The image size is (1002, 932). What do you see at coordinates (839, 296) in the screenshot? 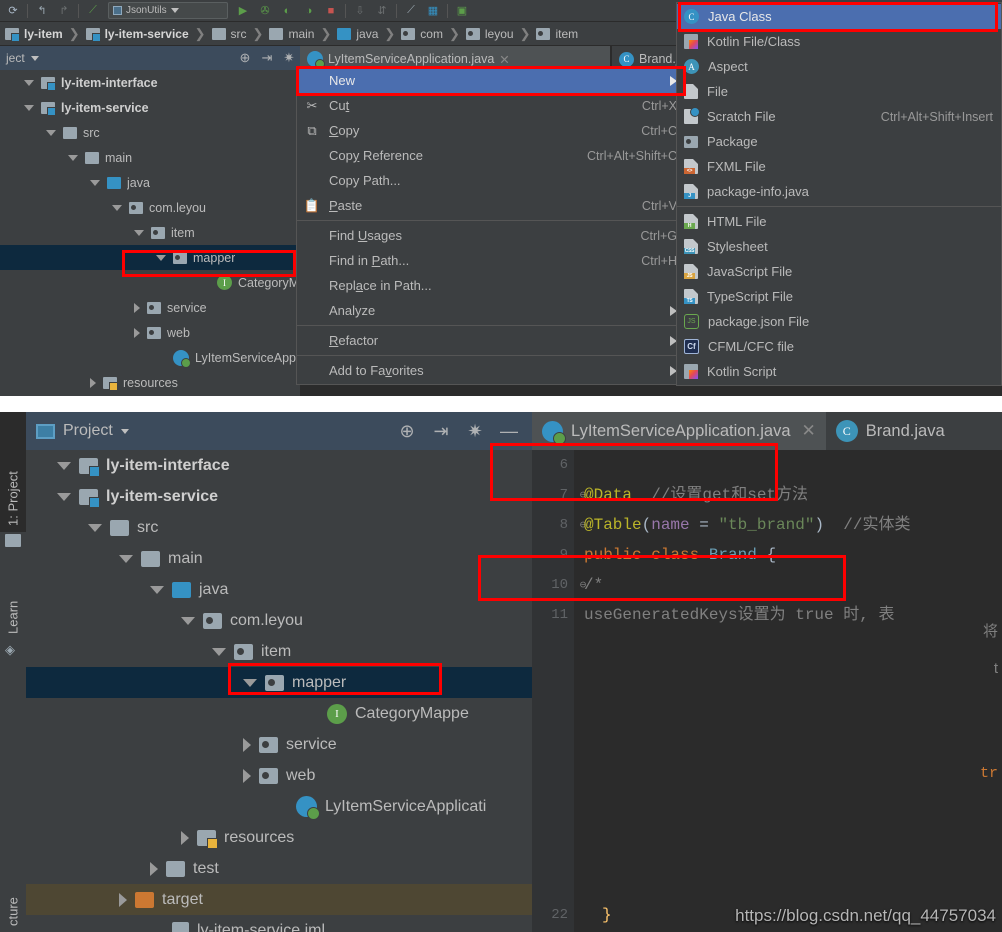
I see `new-menu-item-typescript-file: TS TypeScript File` at bounding box center [839, 296].